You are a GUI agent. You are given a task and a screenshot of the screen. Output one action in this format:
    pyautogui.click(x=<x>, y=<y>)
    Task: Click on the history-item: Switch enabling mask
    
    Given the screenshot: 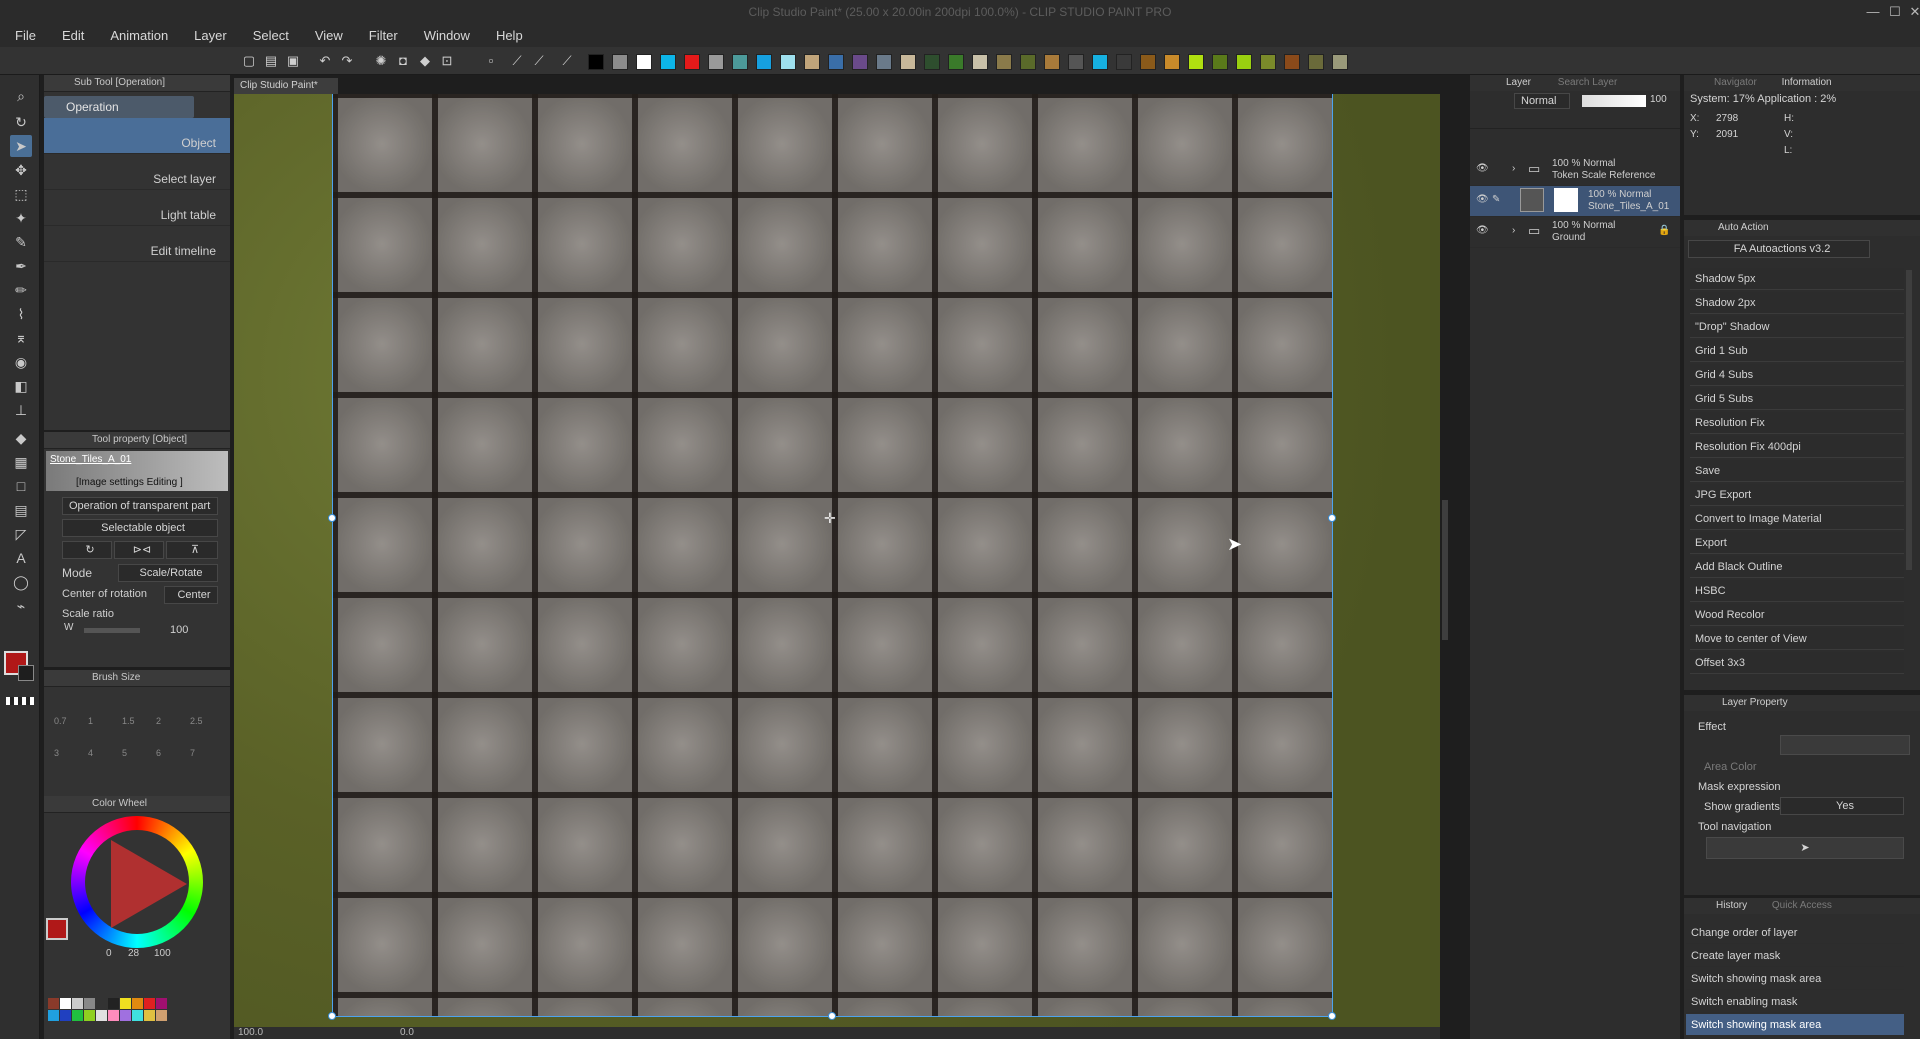 What is the action you would take?
    pyautogui.click(x=1795, y=1002)
    